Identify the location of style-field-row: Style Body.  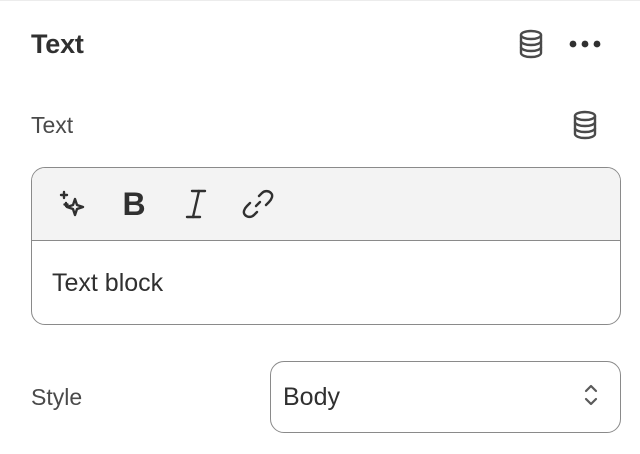
(326, 397).